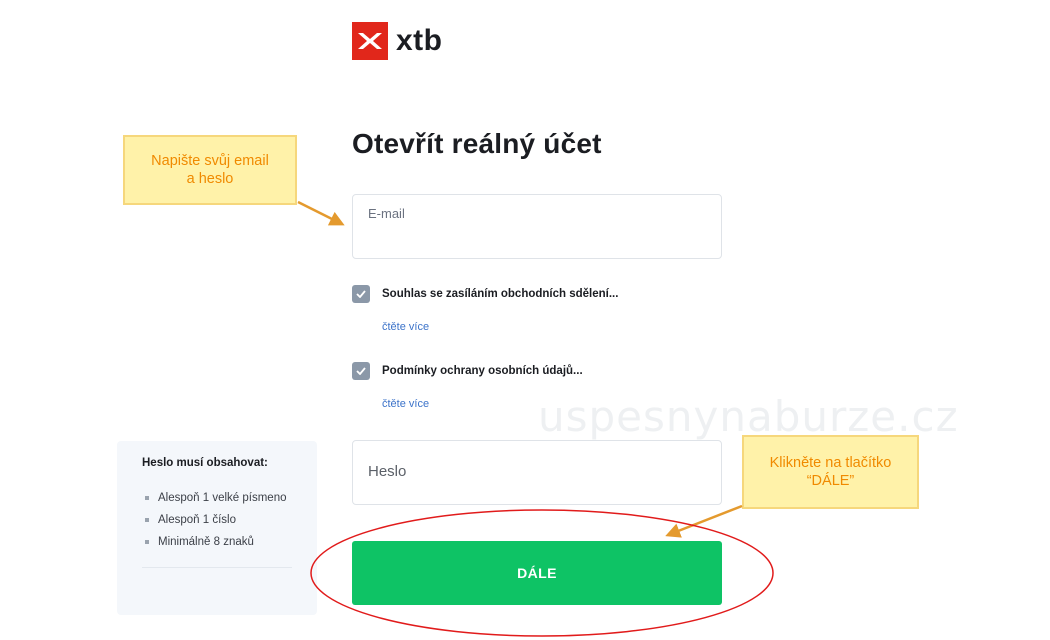 This screenshot has width=1050, height=640. Describe the element at coordinates (542, 573) in the screenshot. I see `submit-highlight-ellipse` at that location.